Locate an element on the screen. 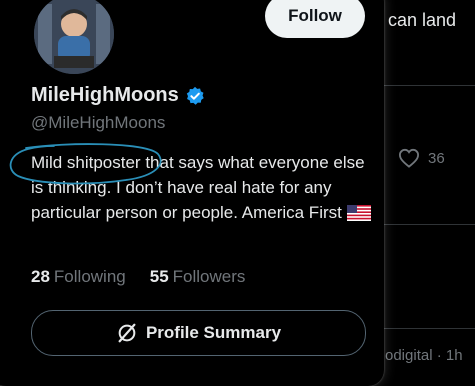  display-name: MileHighMoons is located at coordinates (118, 95).